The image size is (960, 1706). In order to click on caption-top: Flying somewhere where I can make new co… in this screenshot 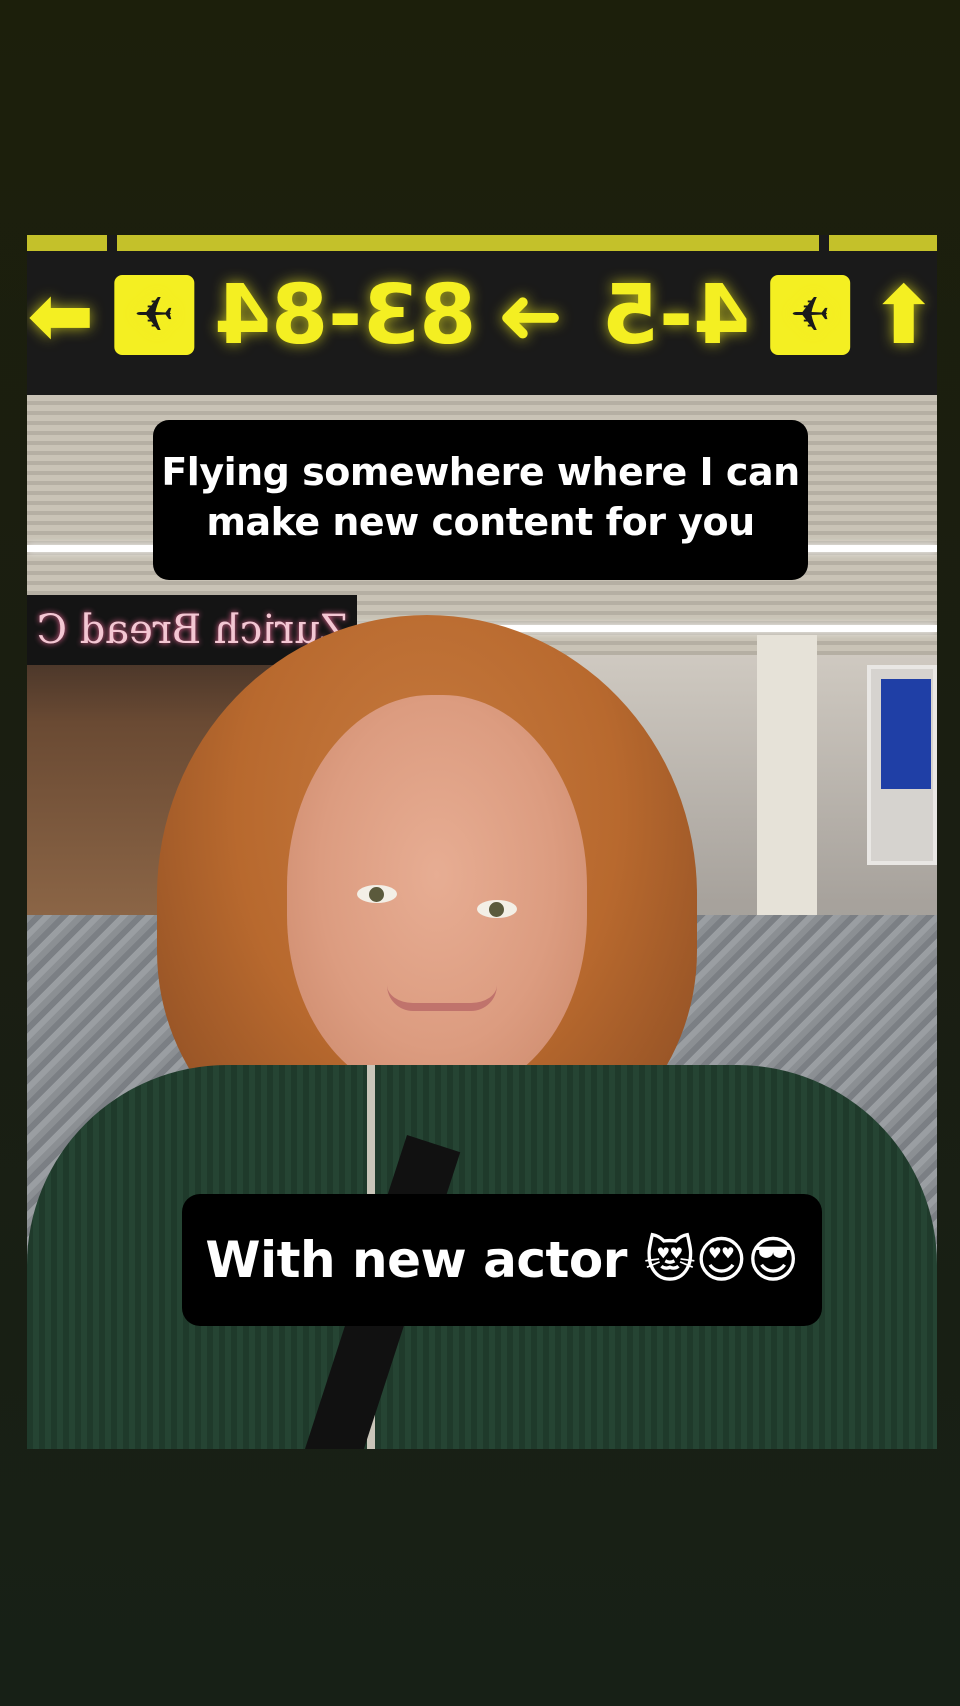, I will do `click(480, 500)`.